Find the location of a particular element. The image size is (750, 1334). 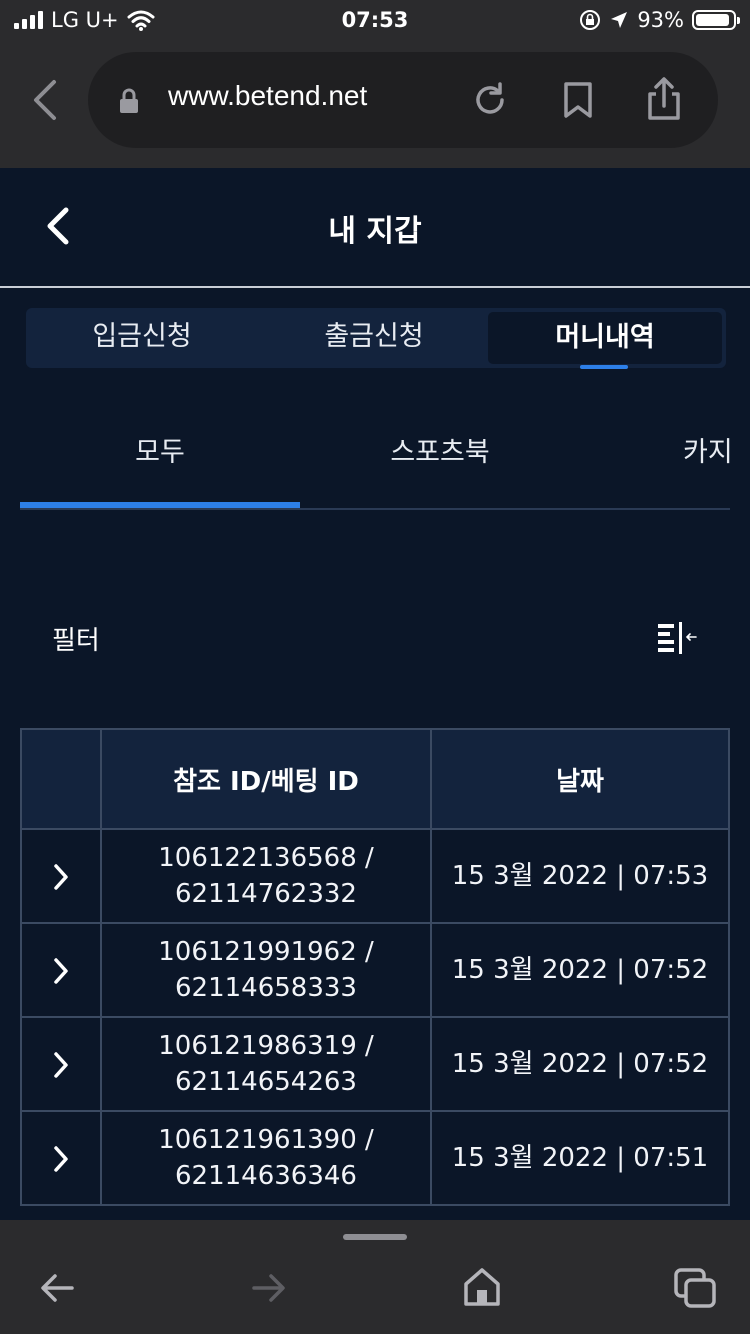

bookmark-icon is located at coordinates (578, 100).